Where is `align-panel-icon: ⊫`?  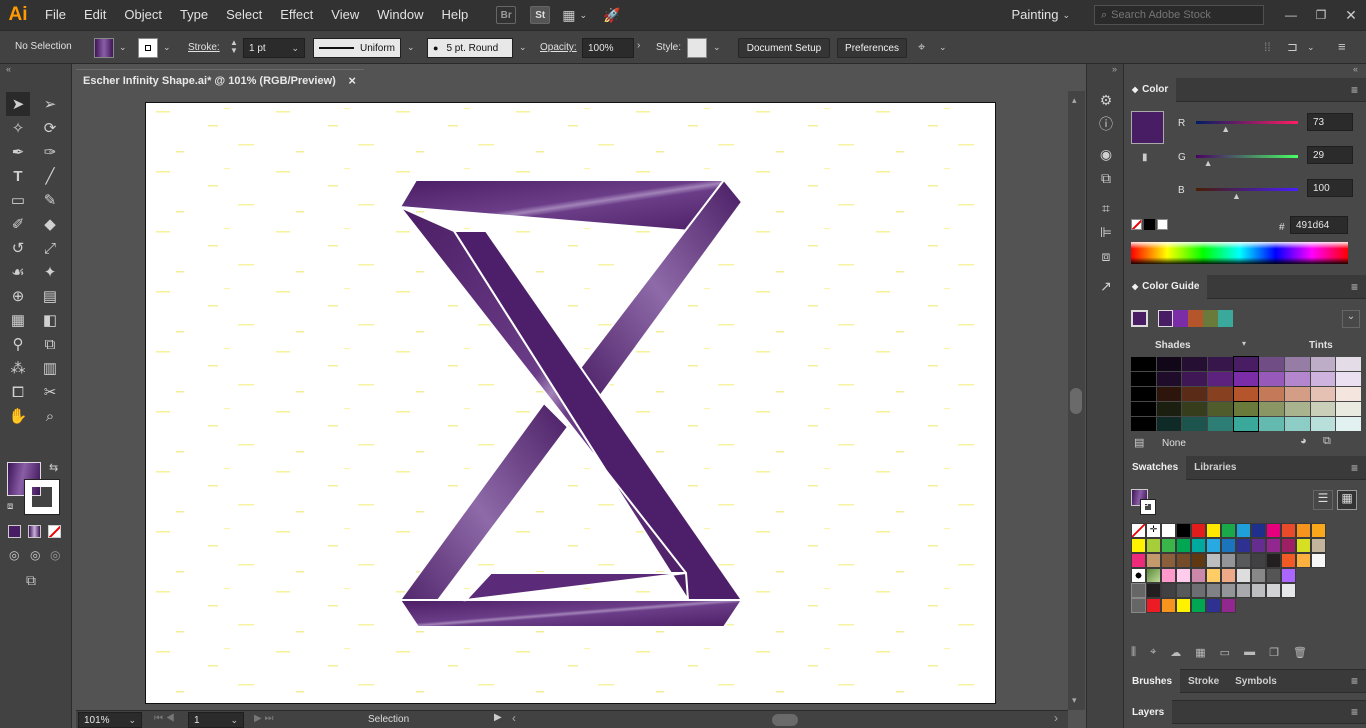 align-panel-icon: ⊫ is located at coordinates (1106, 232).